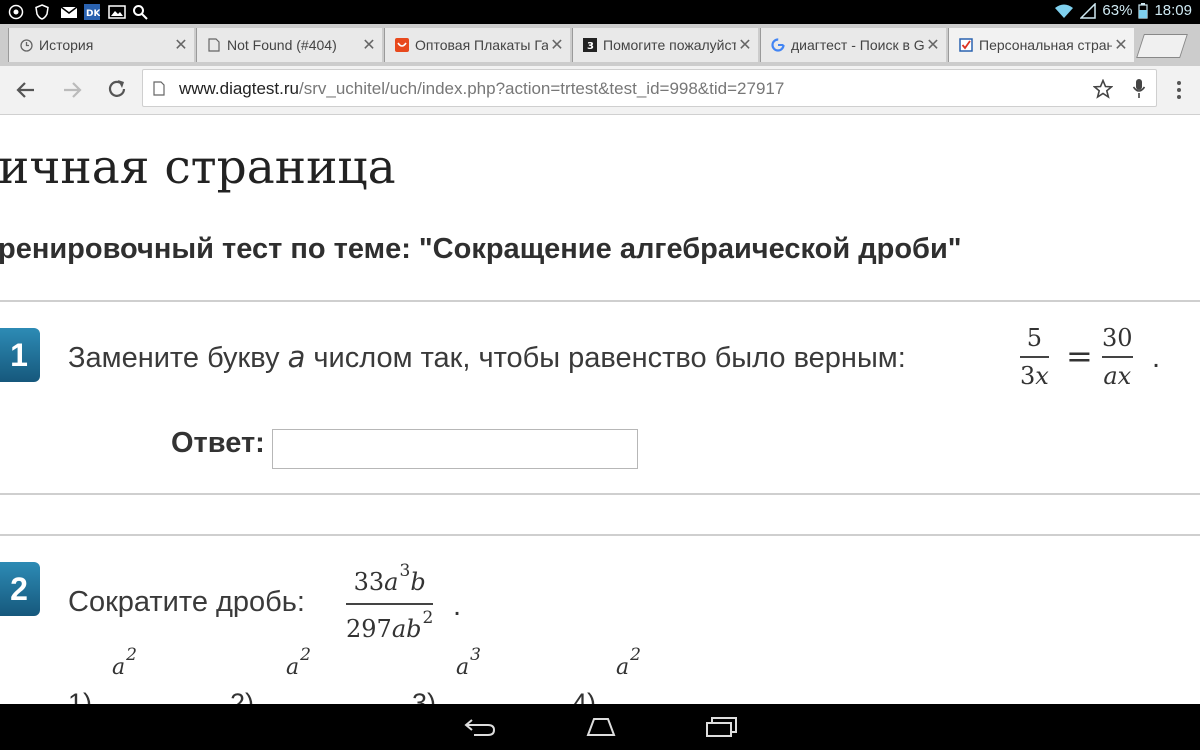  What do you see at coordinates (66, 45) in the screenshot?
I see `tab-title: История` at bounding box center [66, 45].